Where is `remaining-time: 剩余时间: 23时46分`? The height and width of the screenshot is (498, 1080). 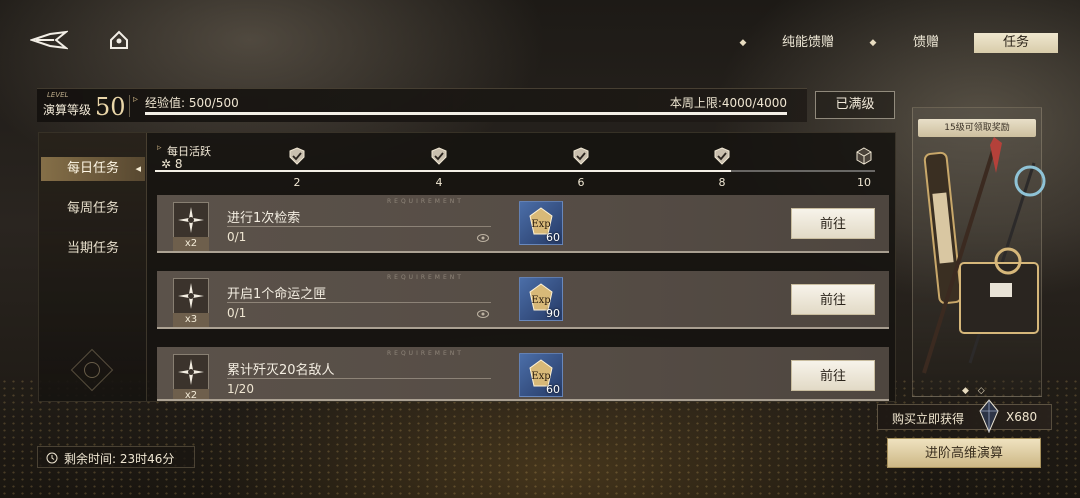 remaining-time: 剩余时间: 23时46分 is located at coordinates (116, 457).